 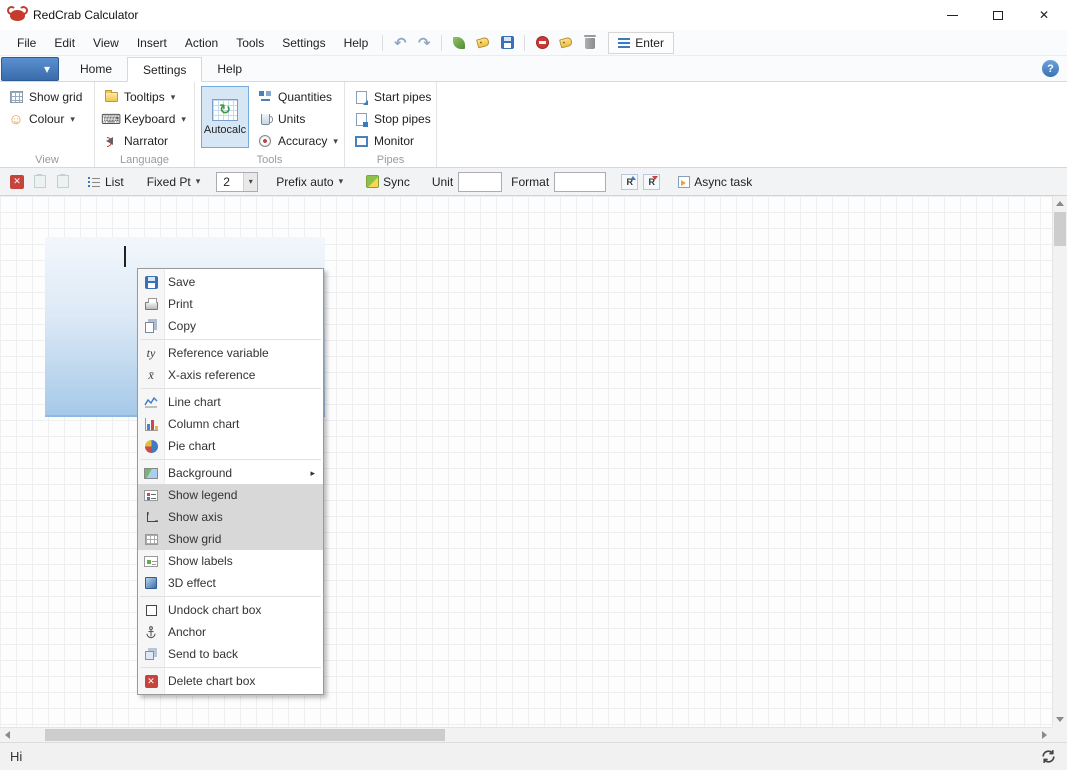 I want to click on menu-item-anchor: Anchor, so click(x=230, y=632).